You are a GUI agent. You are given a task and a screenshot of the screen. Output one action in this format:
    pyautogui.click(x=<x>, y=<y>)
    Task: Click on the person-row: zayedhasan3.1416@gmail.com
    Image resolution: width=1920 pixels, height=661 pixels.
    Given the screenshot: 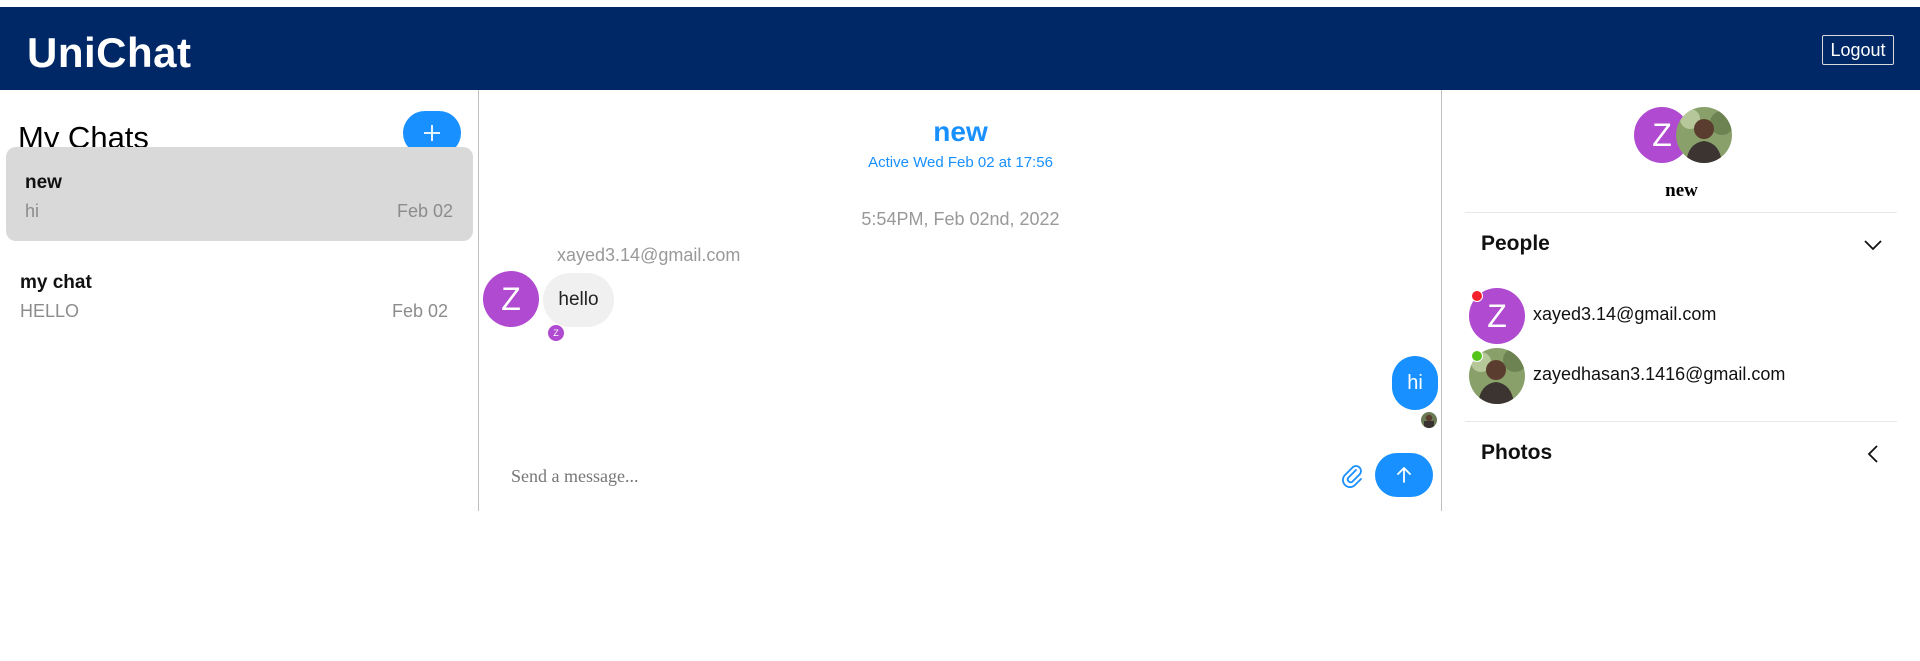 What is the action you would take?
    pyautogui.click(x=1679, y=376)
    